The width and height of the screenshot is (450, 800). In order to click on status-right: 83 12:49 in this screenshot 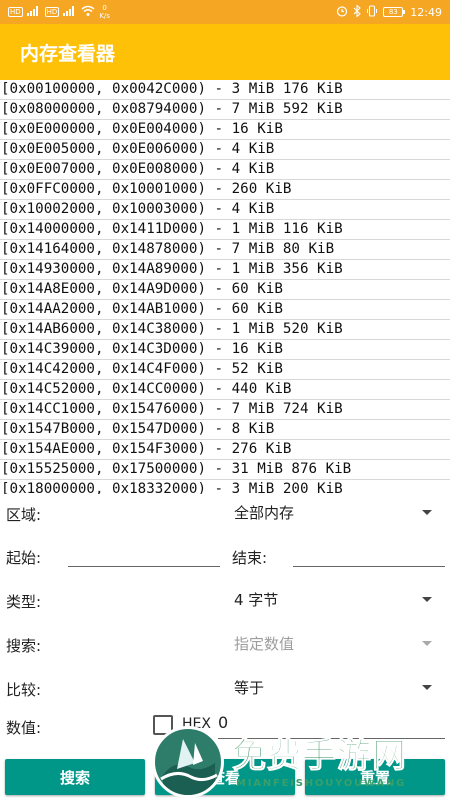, I will do `click(389, 11)`.